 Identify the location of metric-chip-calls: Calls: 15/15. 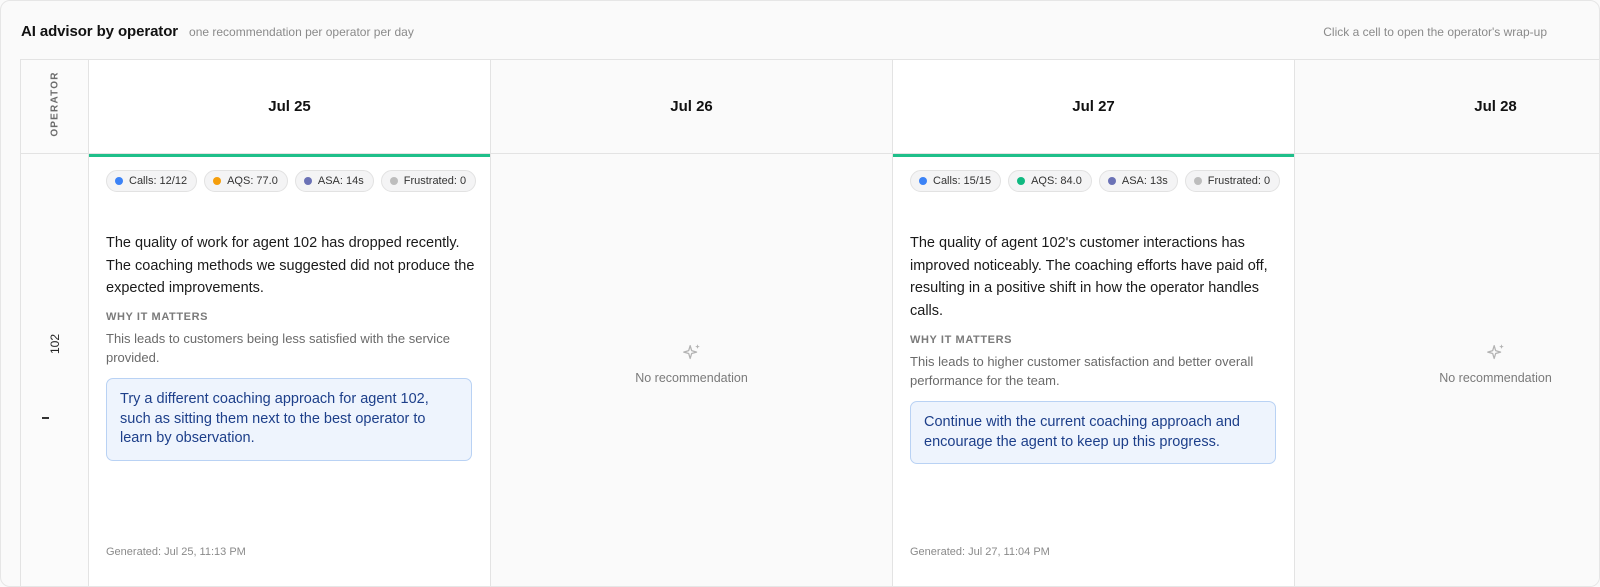
(956, 181).